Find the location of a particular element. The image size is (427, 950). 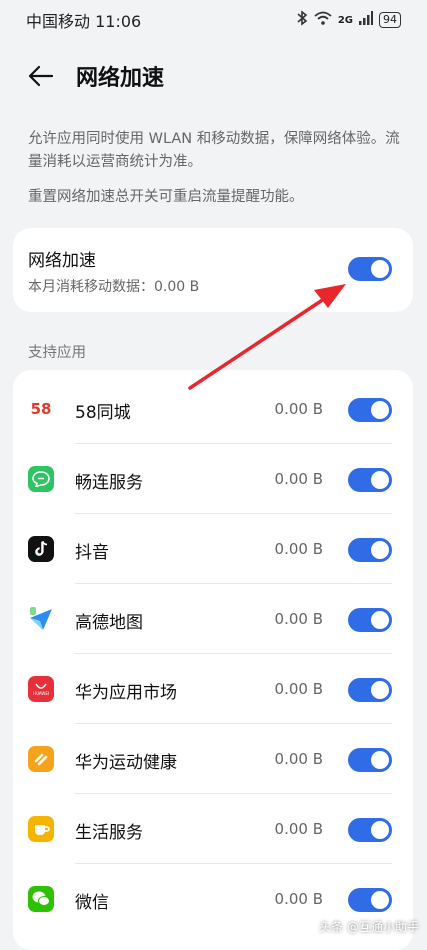

header: 网络加速 is located at coordinates (213, 76).